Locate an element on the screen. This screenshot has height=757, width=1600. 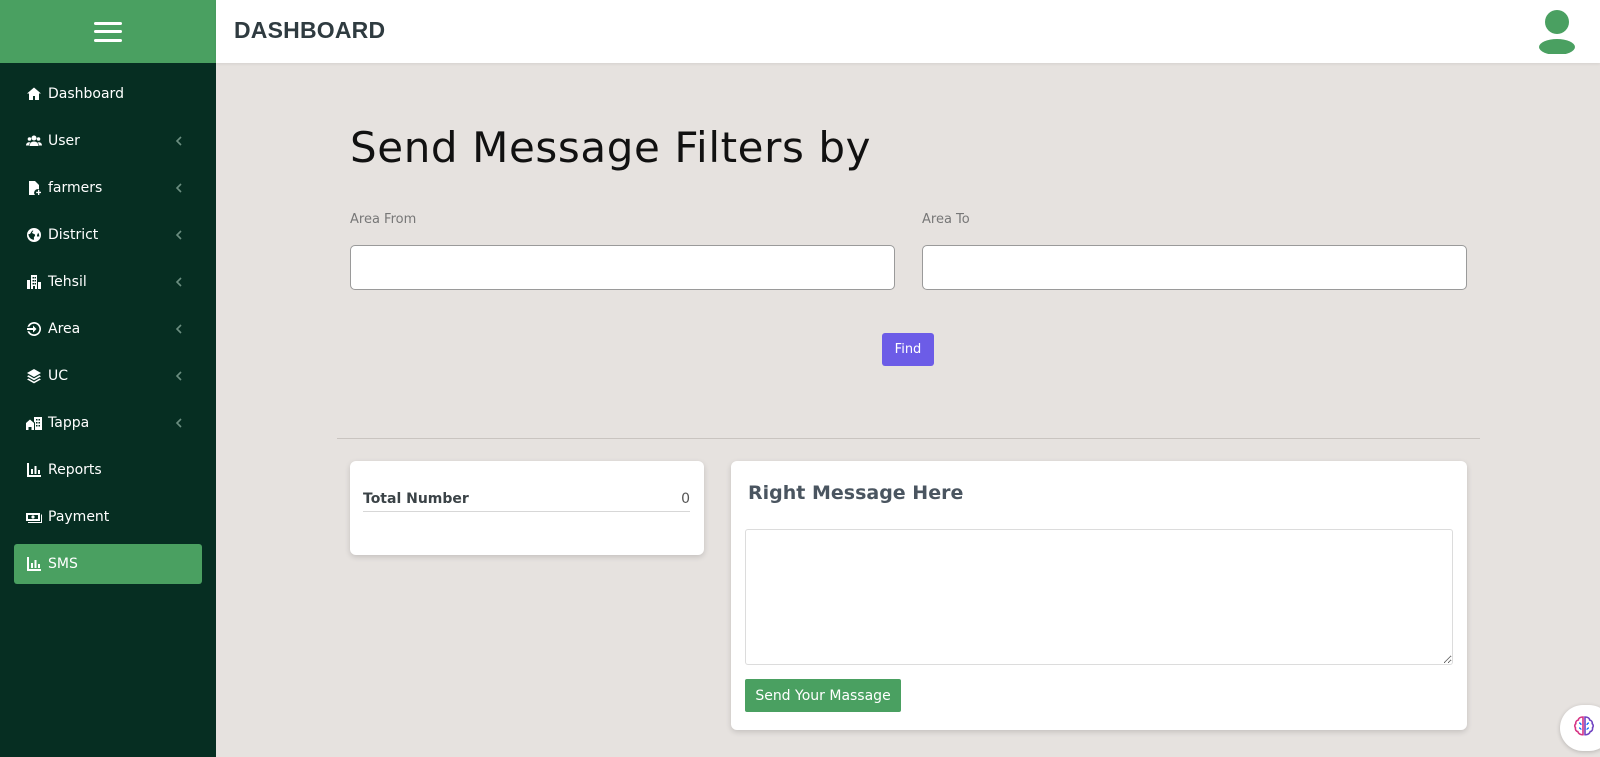
top-header: DASHBOARD is located at coordinates (908, 31).